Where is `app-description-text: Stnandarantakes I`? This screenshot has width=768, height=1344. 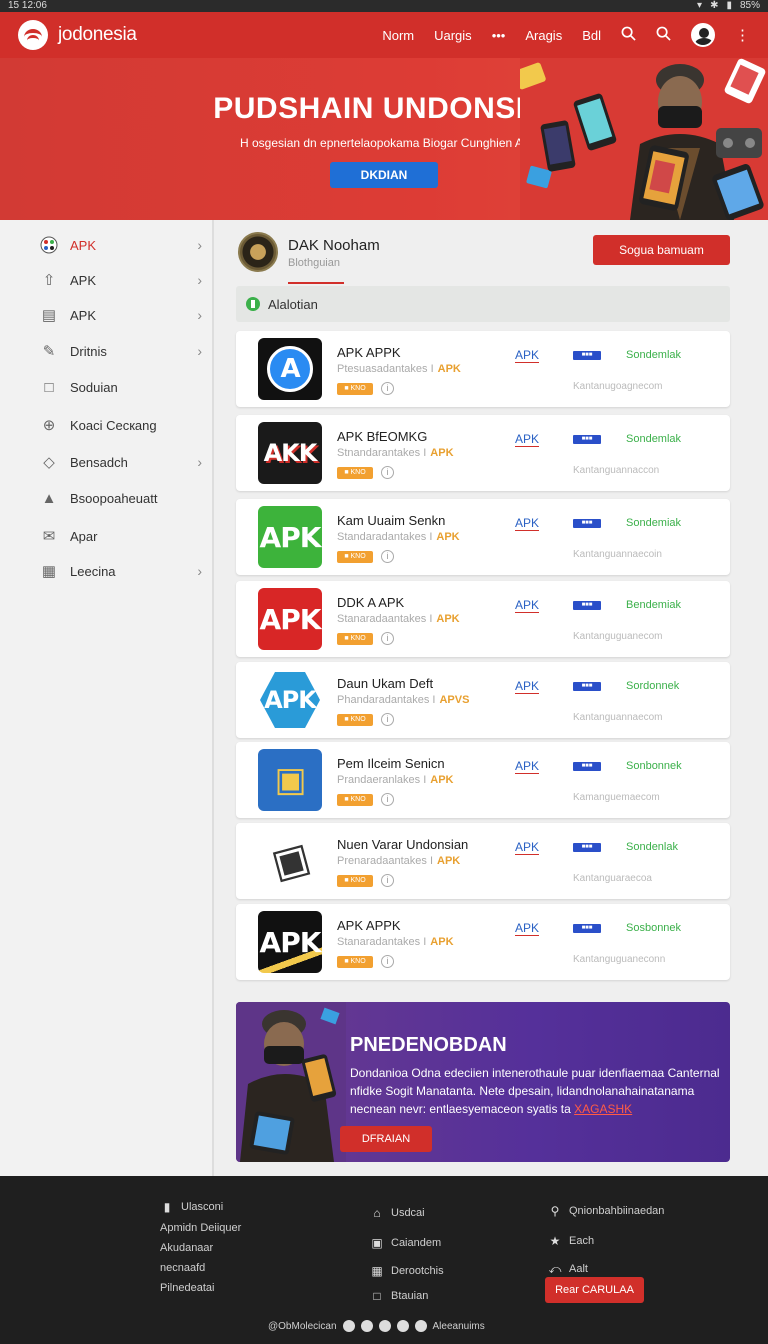 app-description-text: Stnandarantakes I is located at coordinates (382, 453).